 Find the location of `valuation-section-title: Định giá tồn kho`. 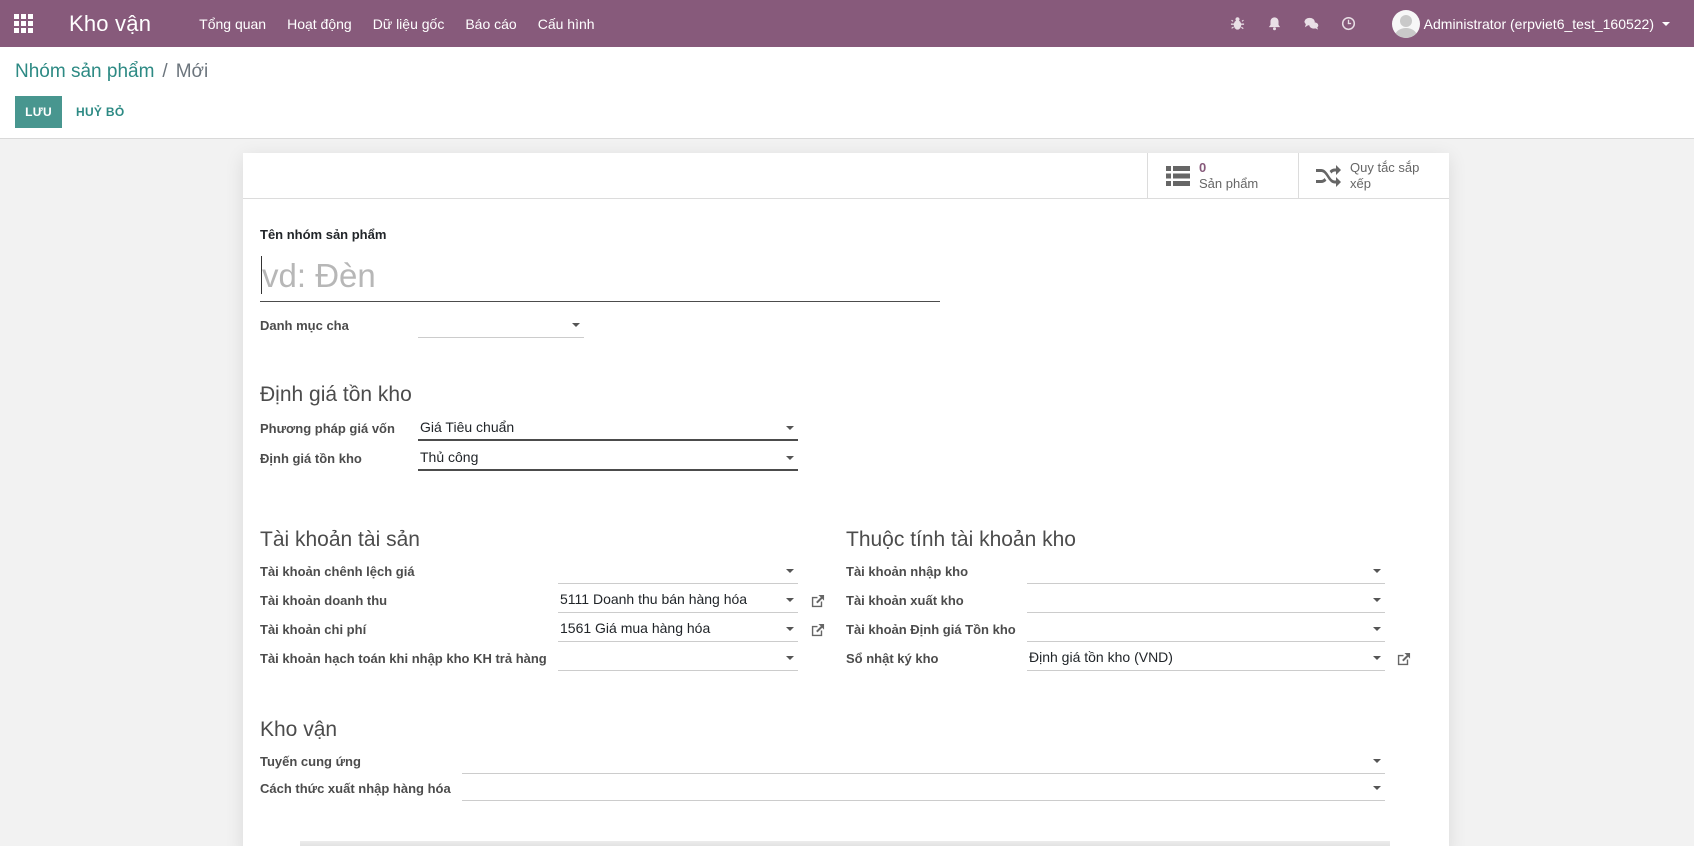

valuation-section-title: Định giá tồn kho is located at coordinates (336, 394).